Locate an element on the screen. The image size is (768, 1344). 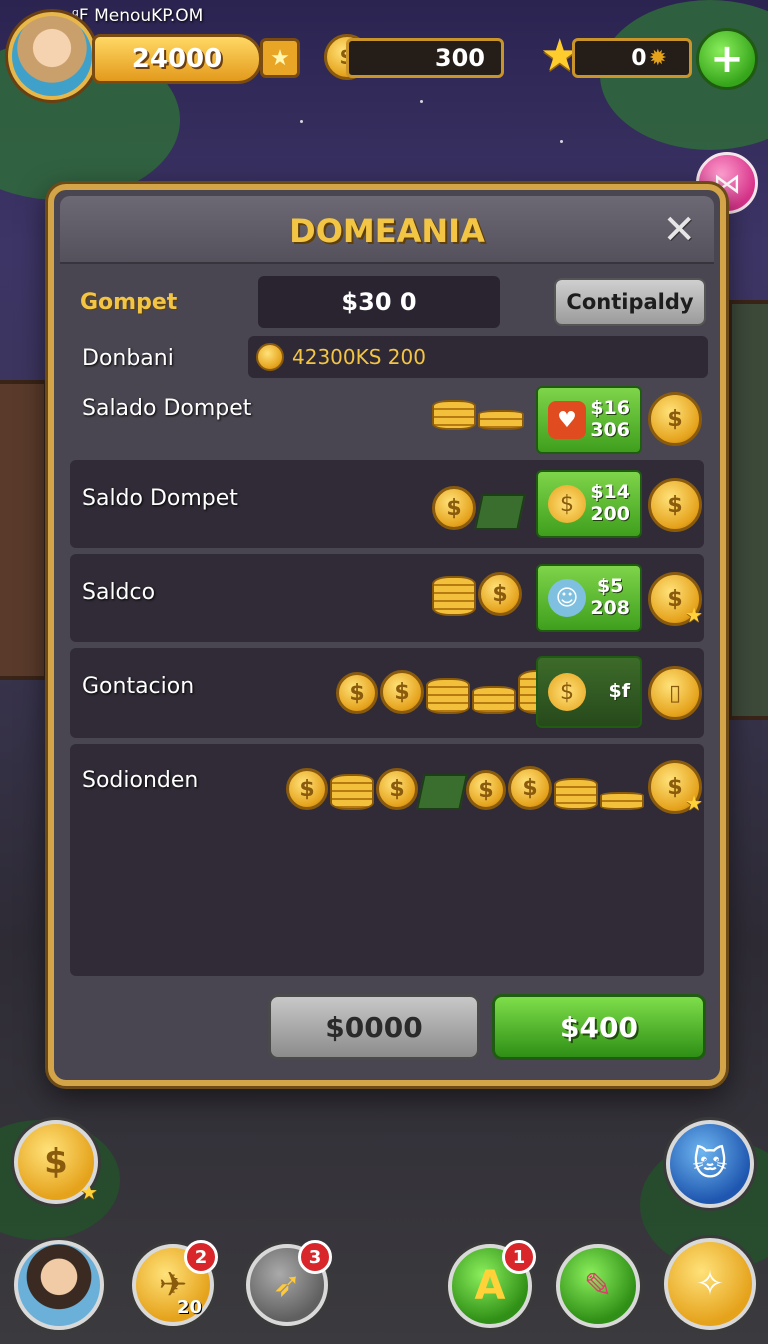
offer-card: ☺ $5 208 is located at coordinates (589, 598).